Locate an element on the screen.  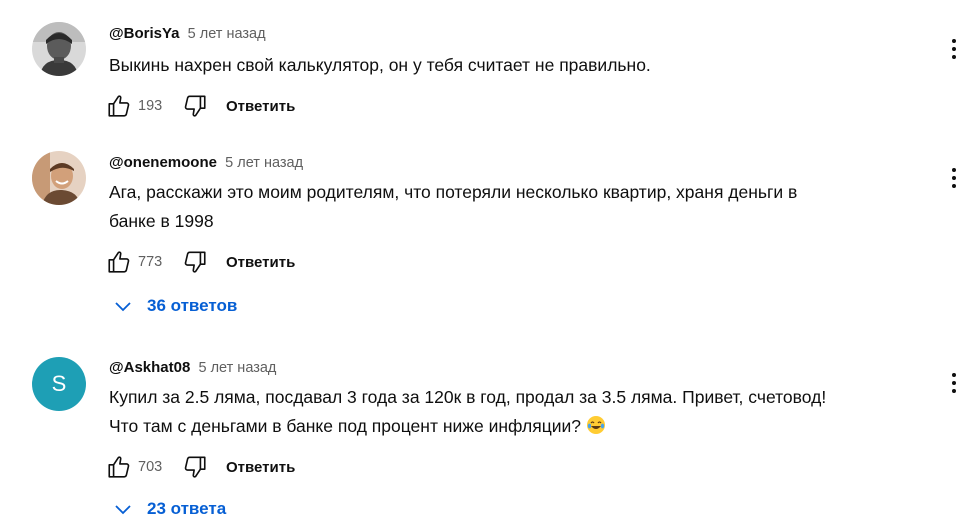
laughing-emoji-icon is located at coordinates (596, 429).